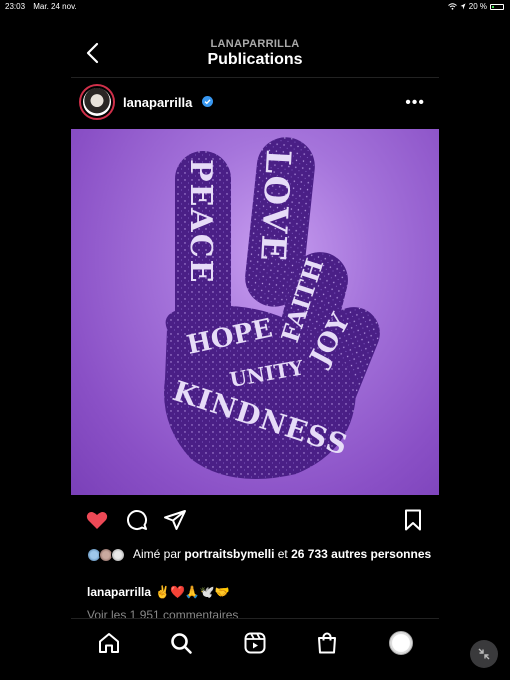 Image resolution: width=510 pixels, height=680 pixels. Describe the element at coordinates (192, 592) in the screenshot. I see `caption-text: ✌️❤️🙏🕊️🤝` at that location.